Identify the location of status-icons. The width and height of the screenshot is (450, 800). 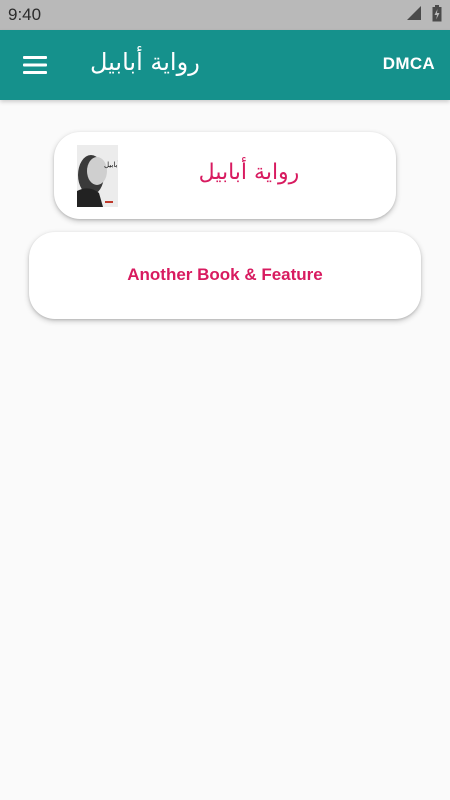
(424, 15).